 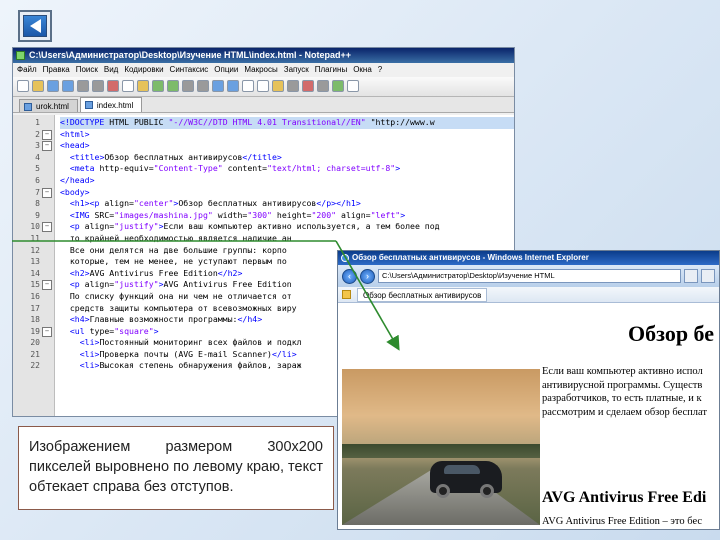 I want to click on line-number: 2, so click(x=33, y=135).